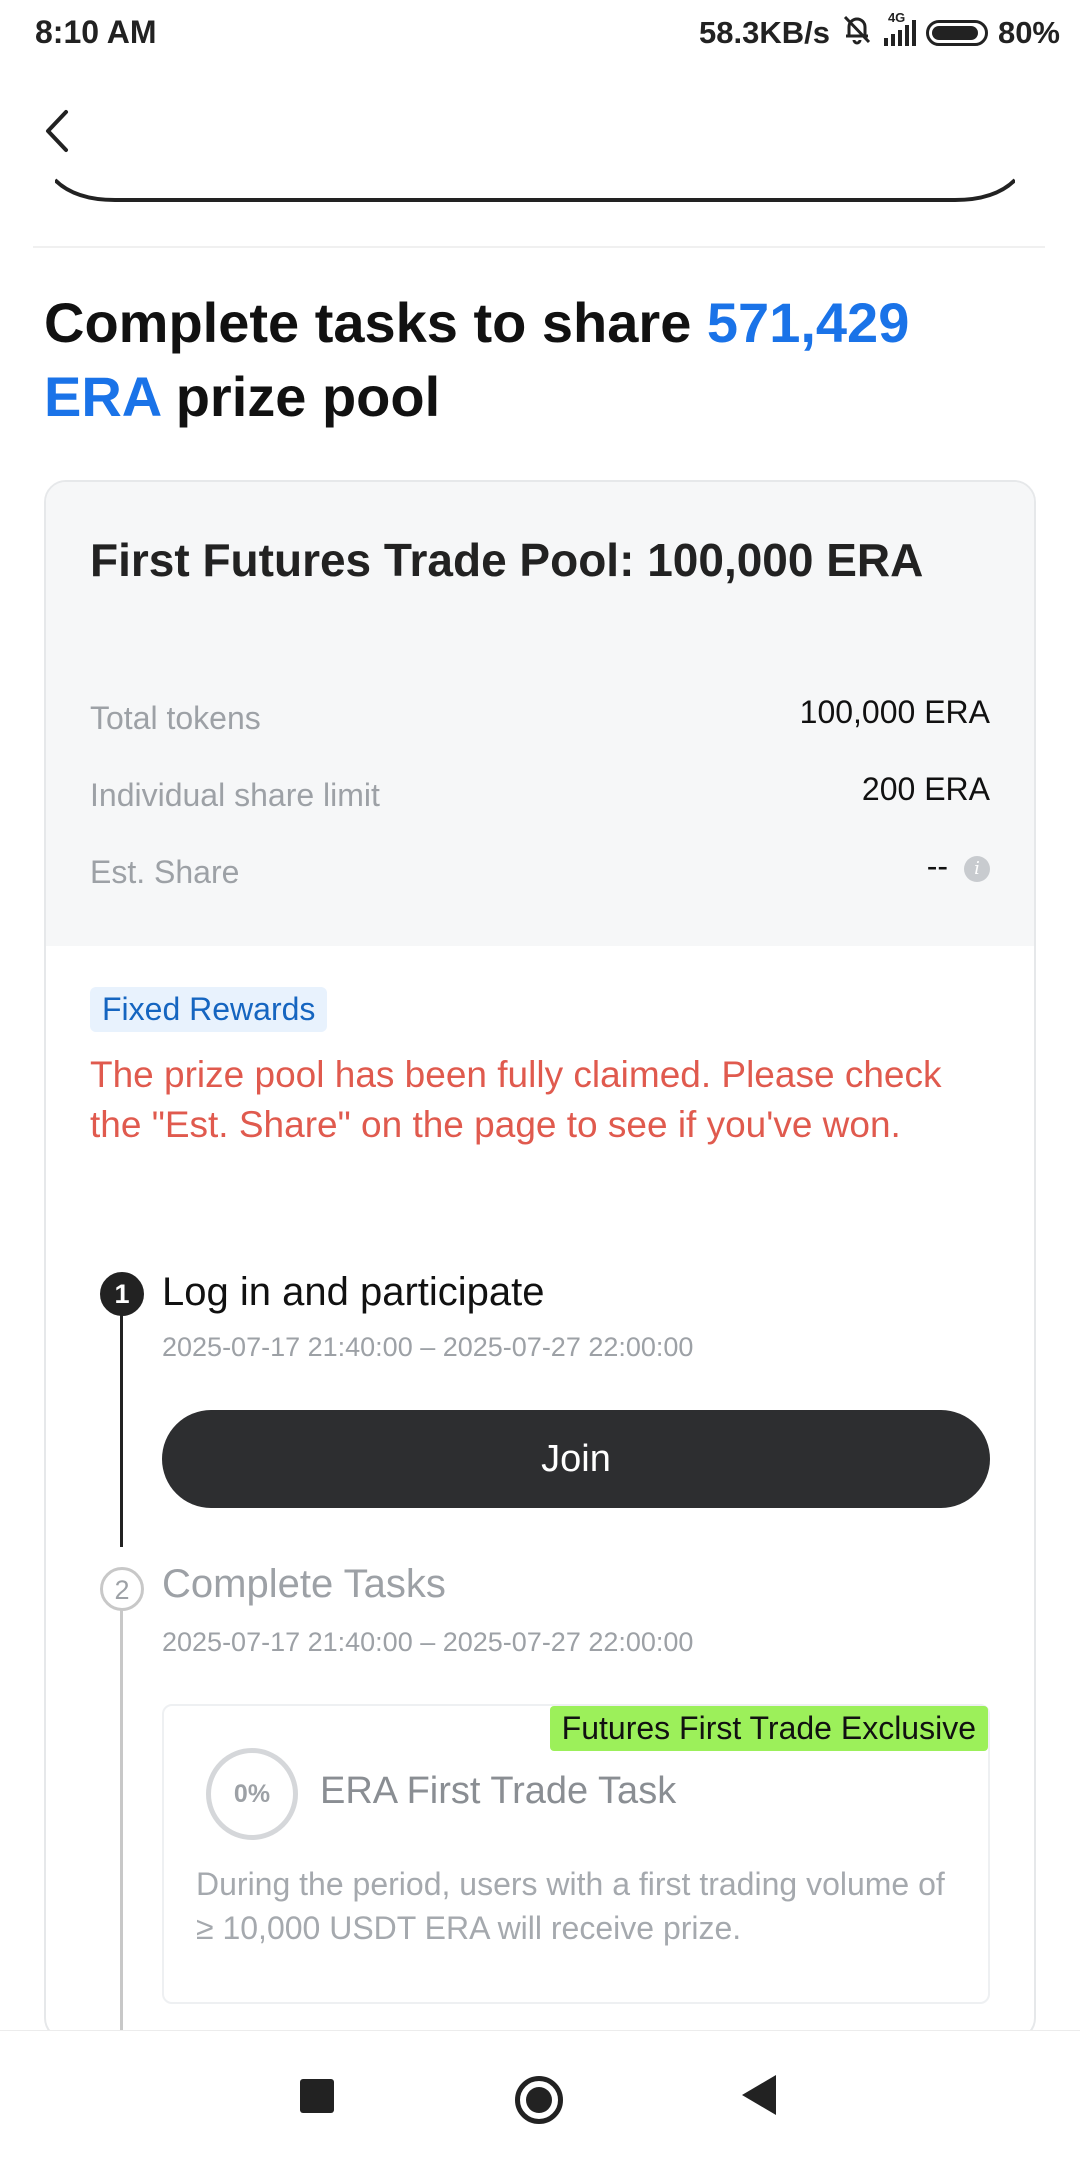 Image resolution: width=1080 pixels, height=2161 pixels. Describe the element at coordinates (576, 1459) in the screenshot. I see `join-button: Join` at that location.